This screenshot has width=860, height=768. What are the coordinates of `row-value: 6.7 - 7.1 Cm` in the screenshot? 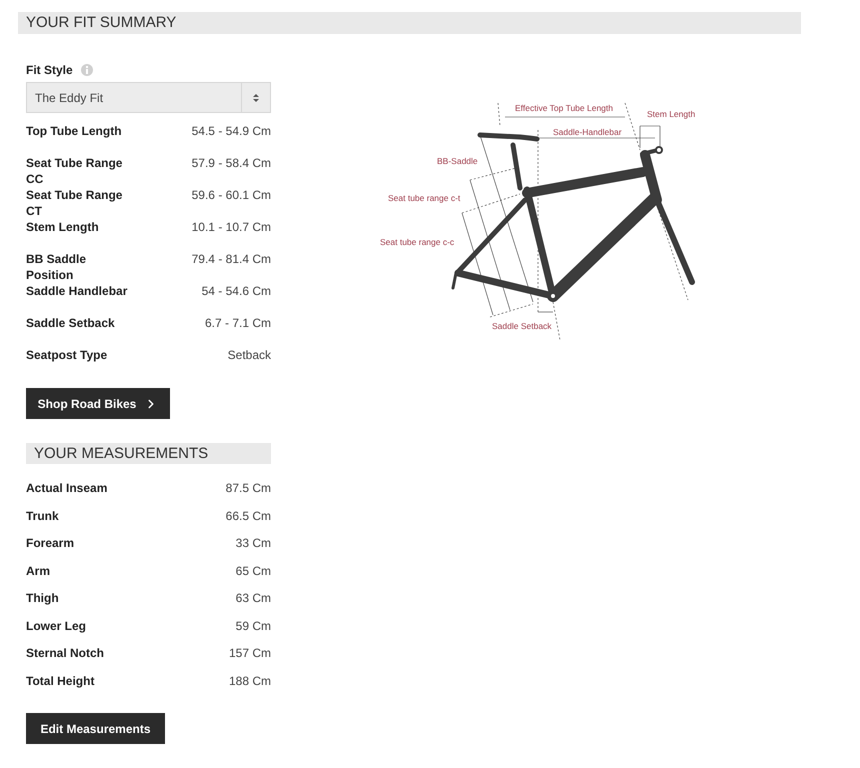 It's located at (237, 323).